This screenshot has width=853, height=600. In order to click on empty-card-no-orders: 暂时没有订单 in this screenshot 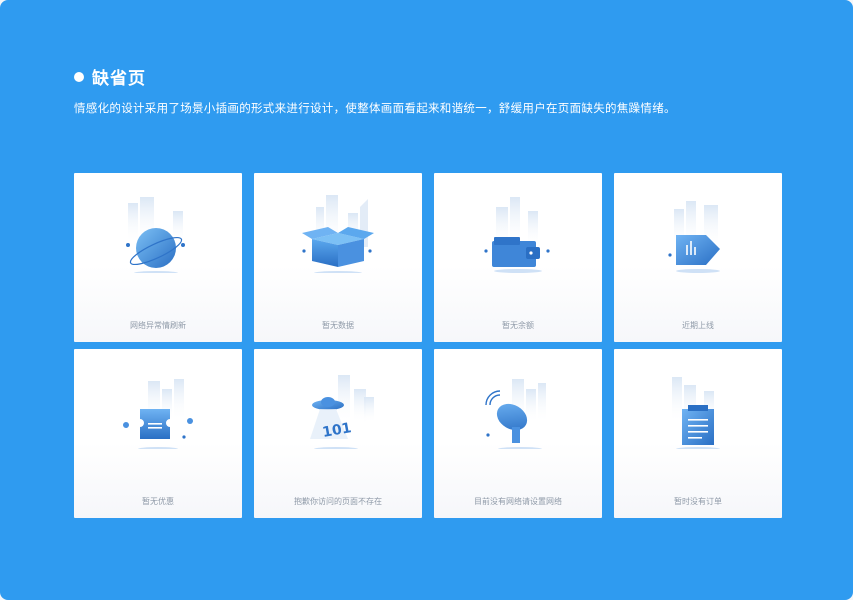, I will do `click(698, 433)`.